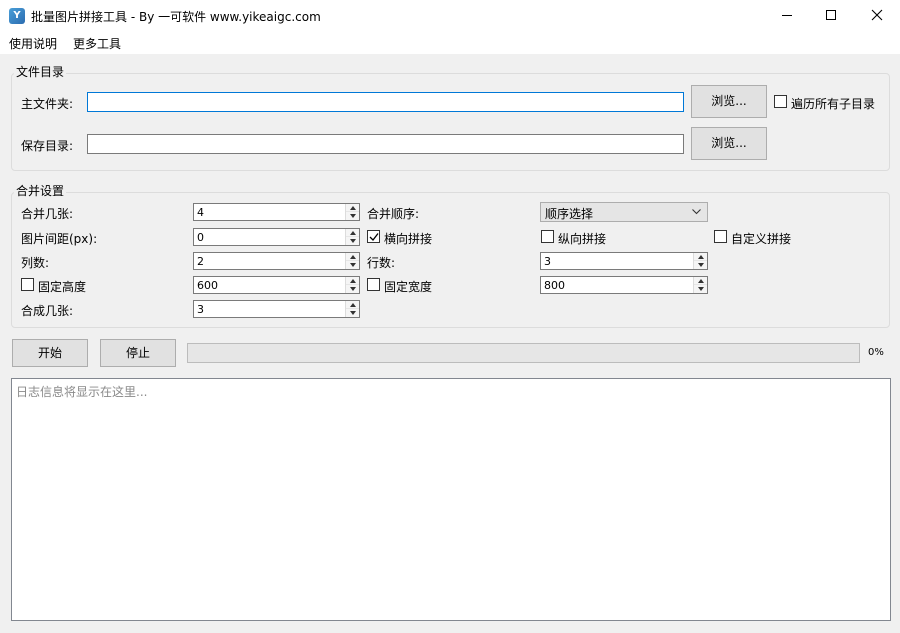 Image resolution: width=900 pixels, height=633 pixels. I want to click on fixed-height-value: 600, so click(207, 285).